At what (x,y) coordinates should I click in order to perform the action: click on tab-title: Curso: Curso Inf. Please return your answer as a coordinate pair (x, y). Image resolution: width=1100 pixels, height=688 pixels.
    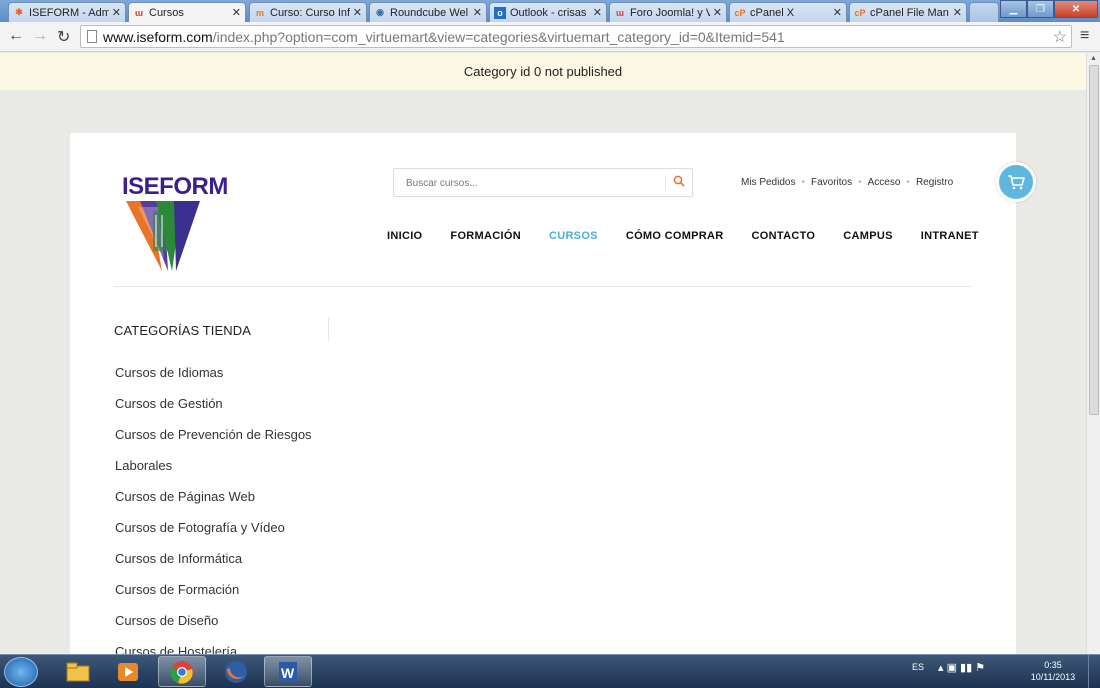
    Looking at the image, I should click on (310, 12).